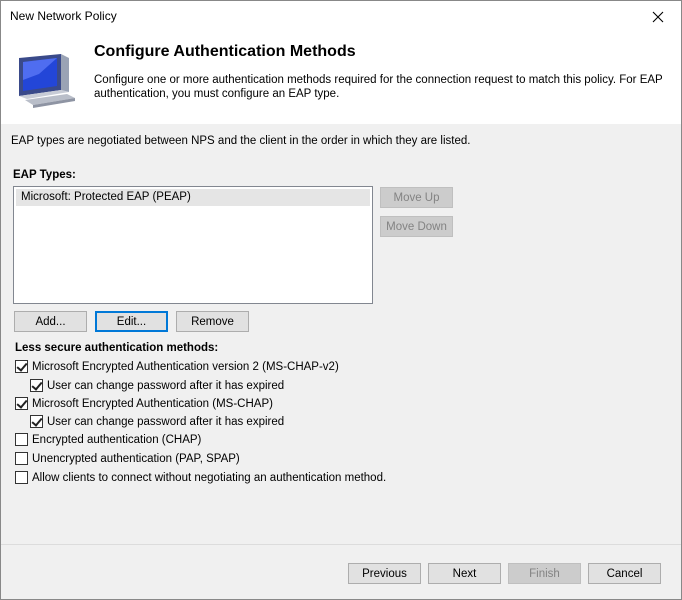 The image size is (682, 600). I want to click on footer-divider, so click(341, 544).